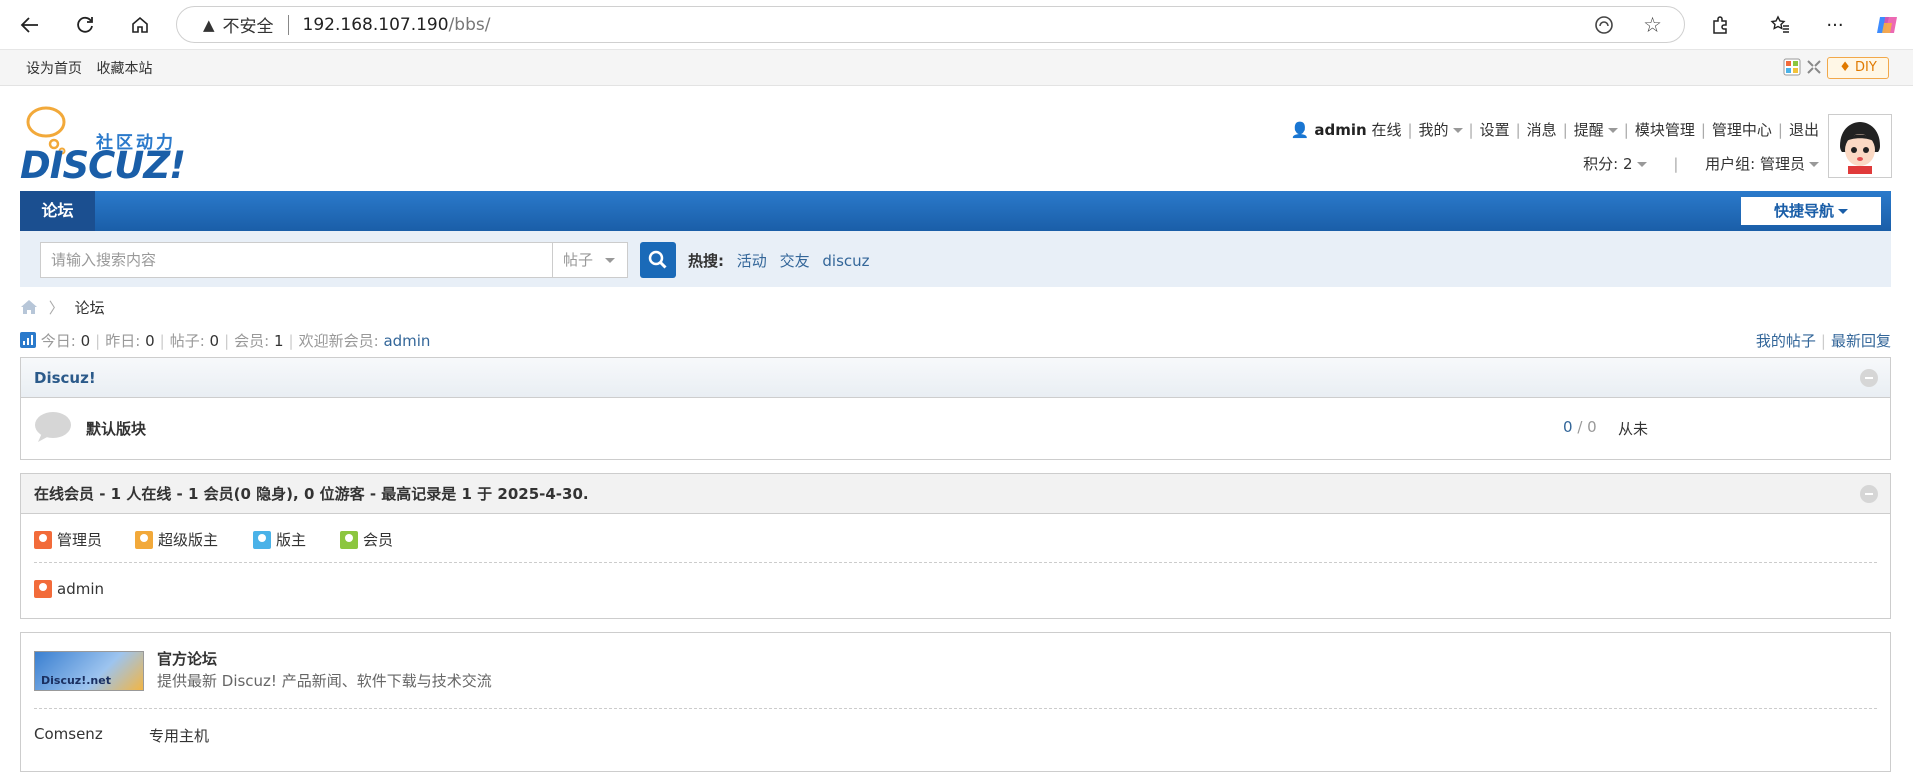 The image size is (1913, 772). Describe the element at coordinates (80, 540) in the screenshot. I see `legend-label: 管理员` at that location.